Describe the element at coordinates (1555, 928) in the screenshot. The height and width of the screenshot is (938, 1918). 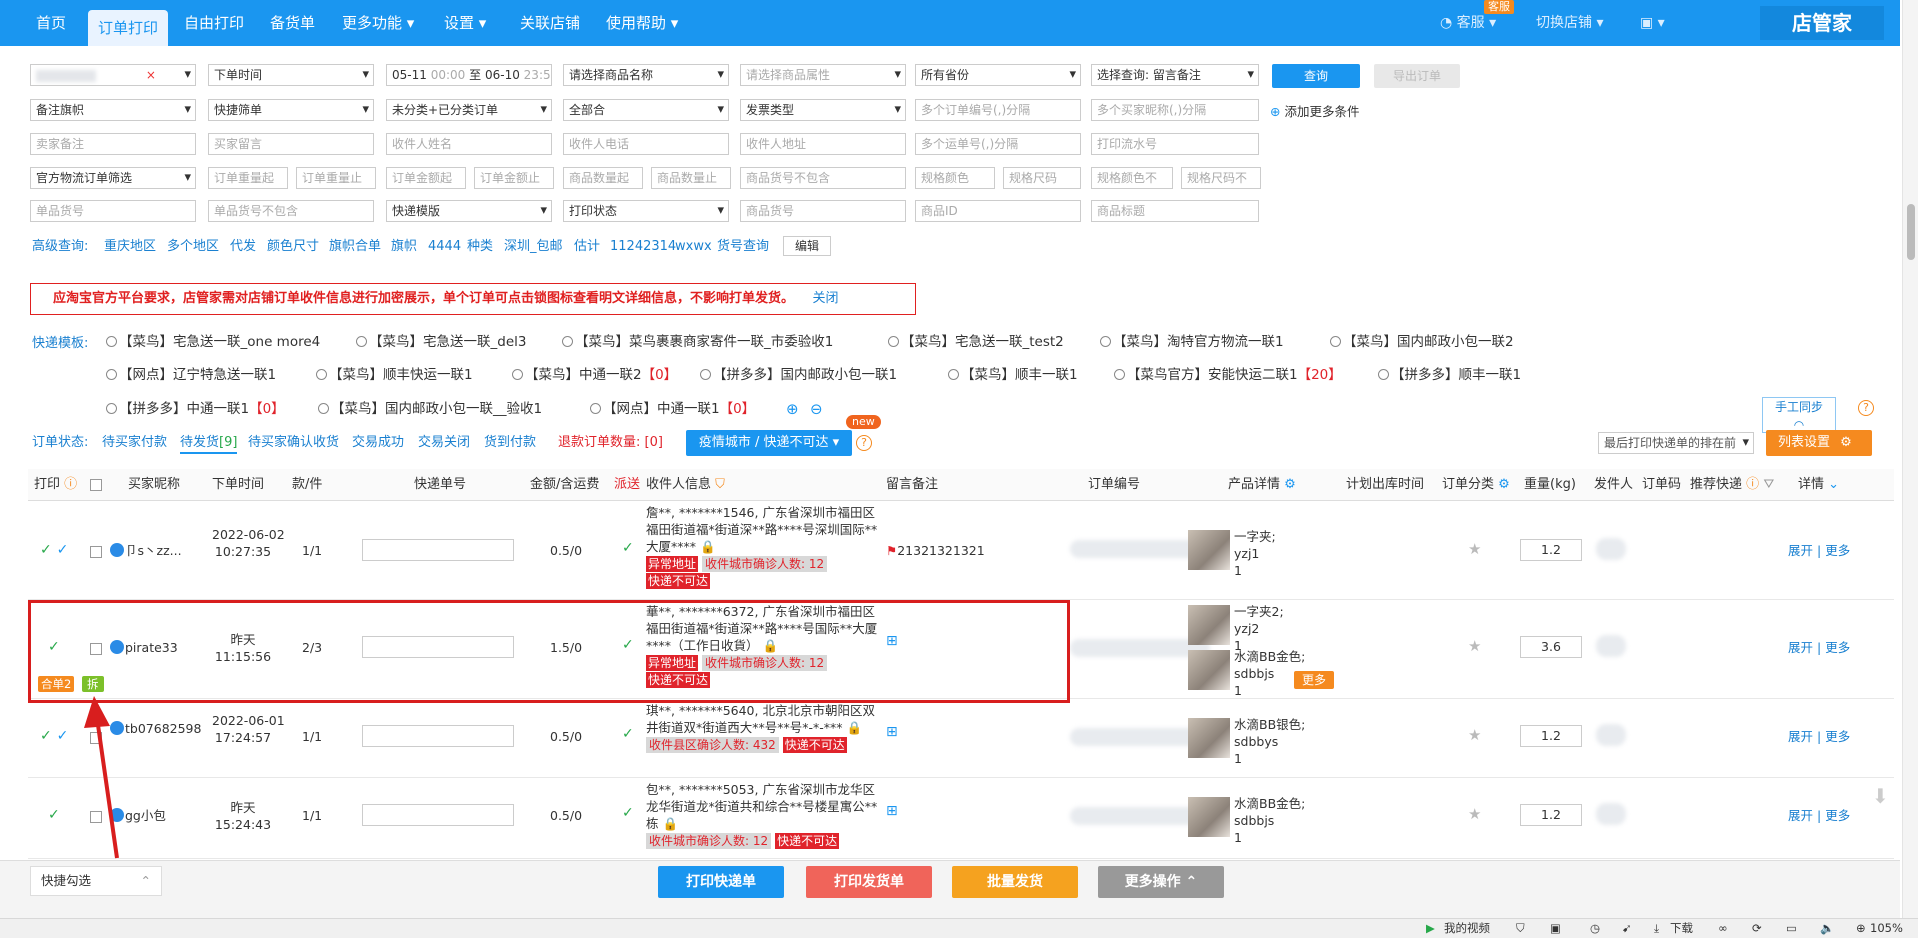
I see `image-icon: ▣` at that location.